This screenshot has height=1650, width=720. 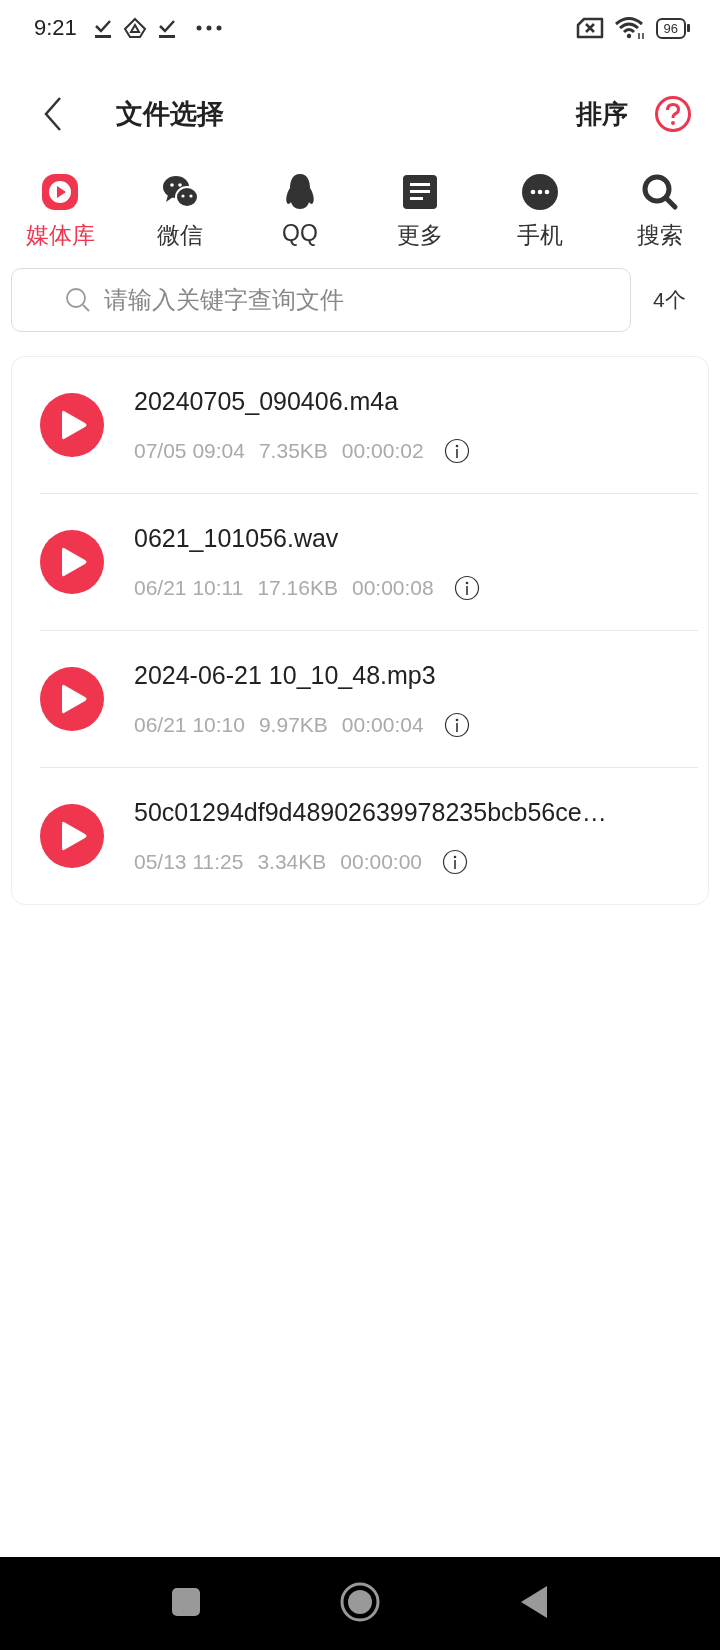 I want to click on file-date: 07/05 09:04, so click(x=189, y=450).